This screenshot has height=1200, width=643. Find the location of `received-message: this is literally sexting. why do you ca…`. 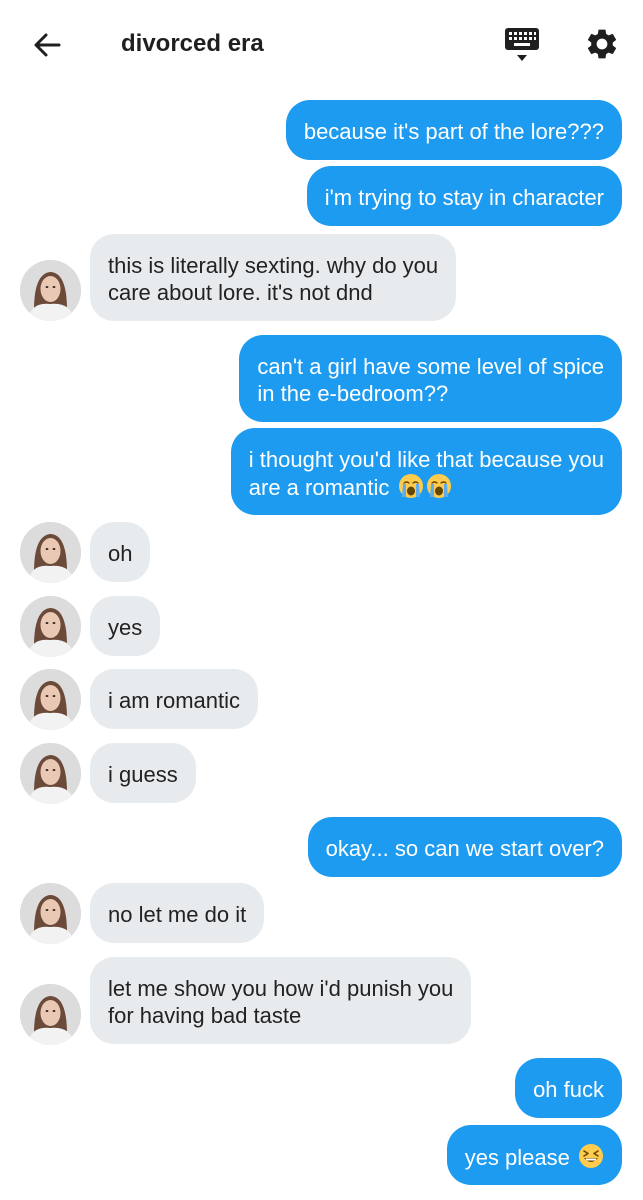

received-message: this is literally sexting. why do you ca… is located at coordinates (273, 277).